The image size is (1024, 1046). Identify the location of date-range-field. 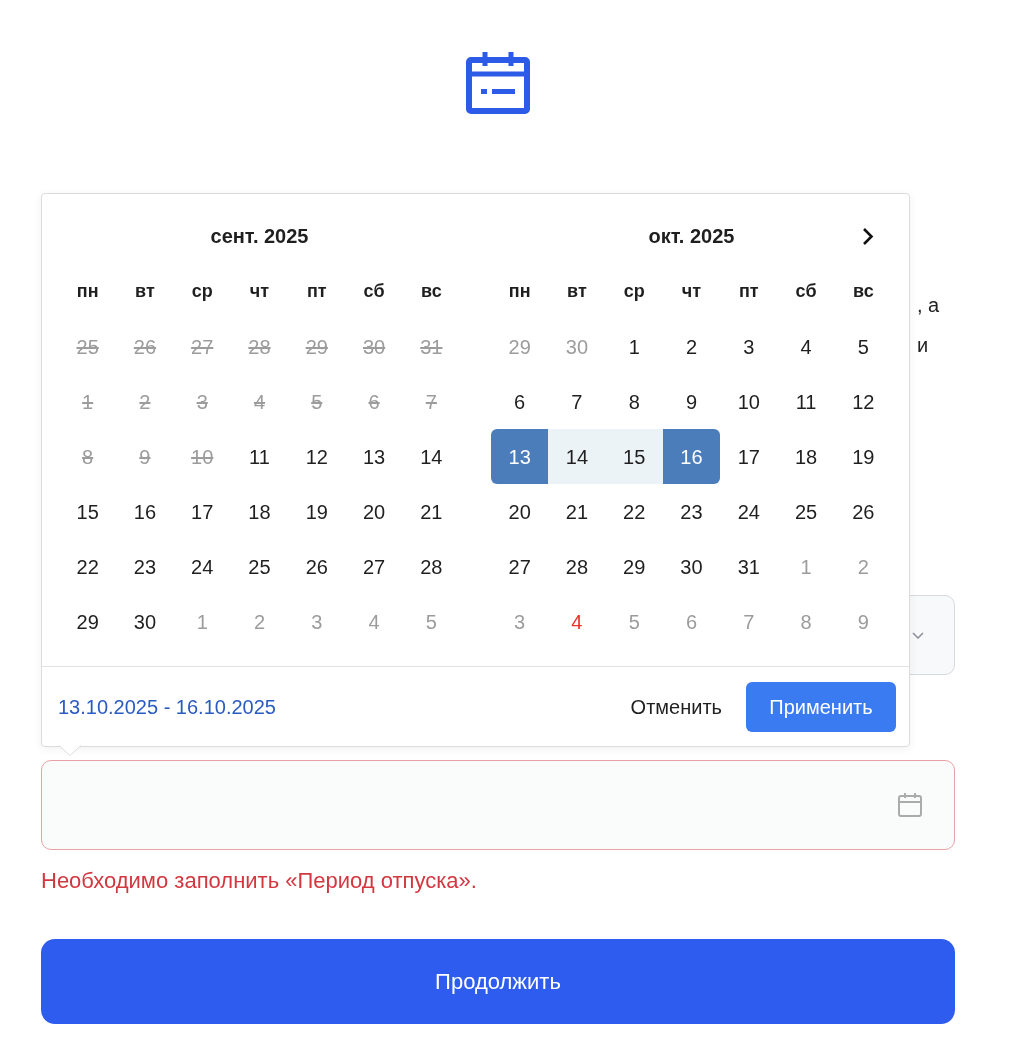
(498, 805).